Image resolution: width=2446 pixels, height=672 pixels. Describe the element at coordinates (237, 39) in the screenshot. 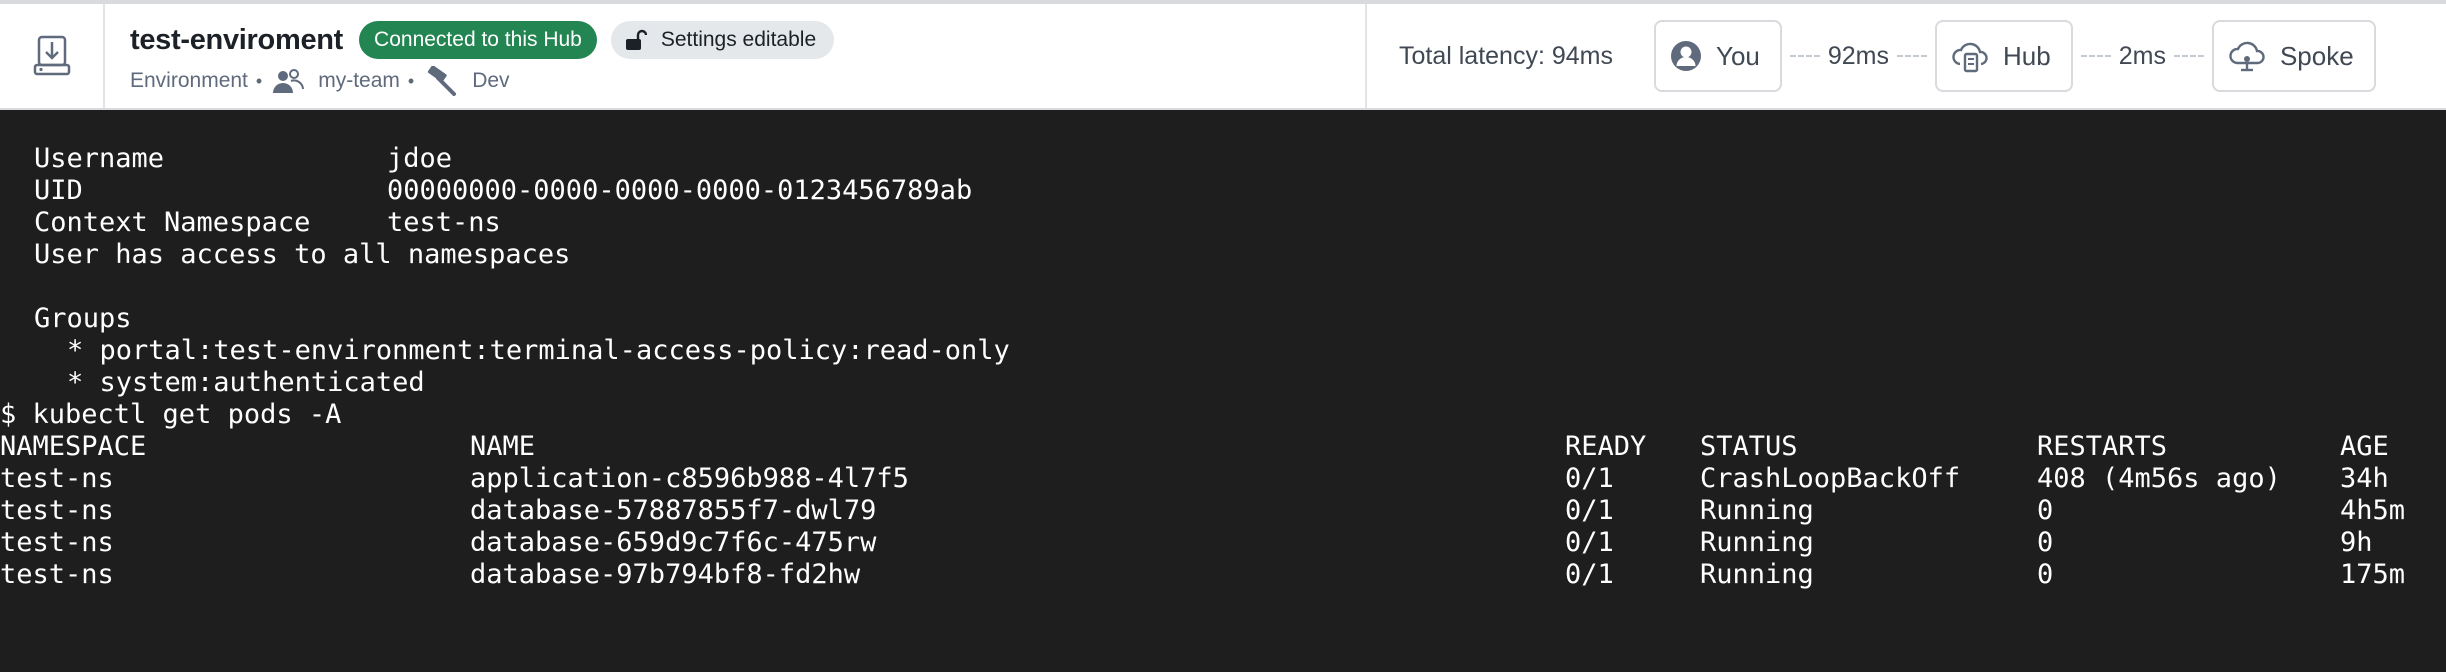

I see `environment-name: test-enviroment` at that location.